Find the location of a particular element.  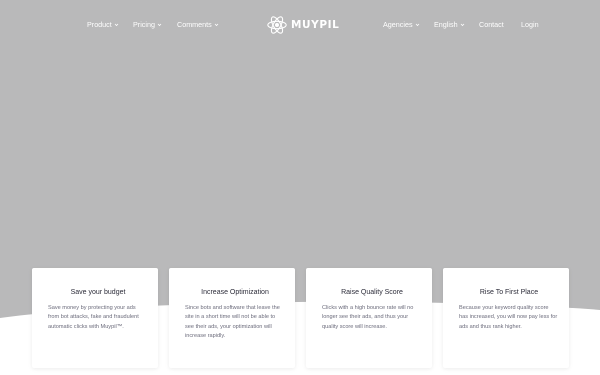

nav-product-label: Product is located at coordinates (99, 24).